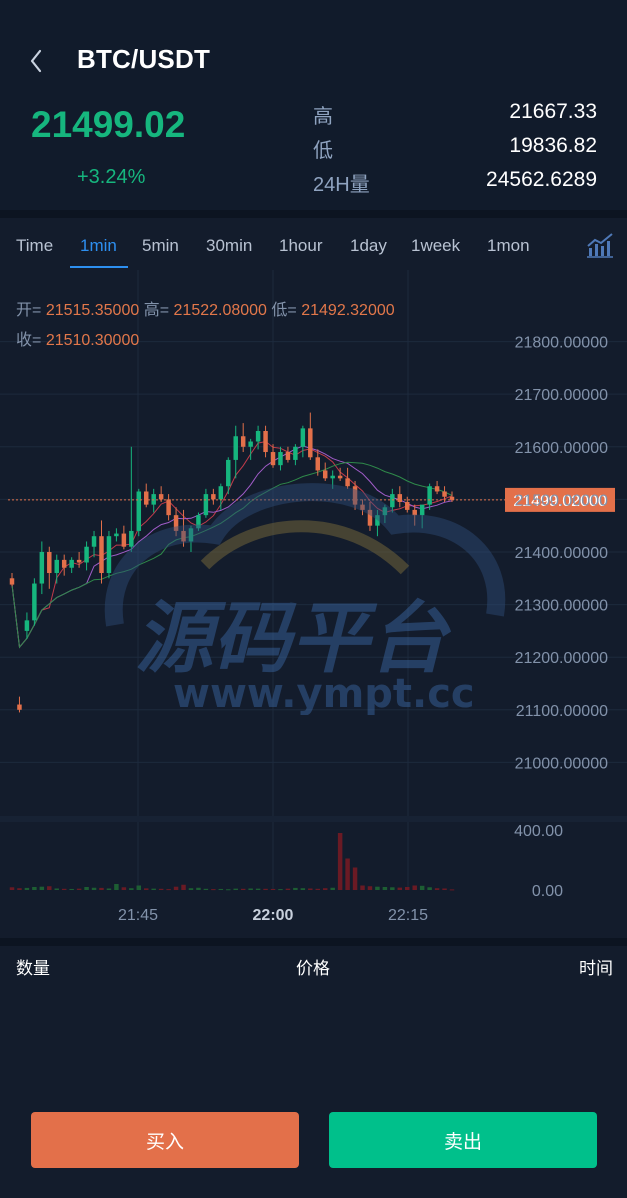 Image resolution: width=627 pixels, height=1198 pixels. I want to click on stat-low-value: 19836.82, so click(553, 145).